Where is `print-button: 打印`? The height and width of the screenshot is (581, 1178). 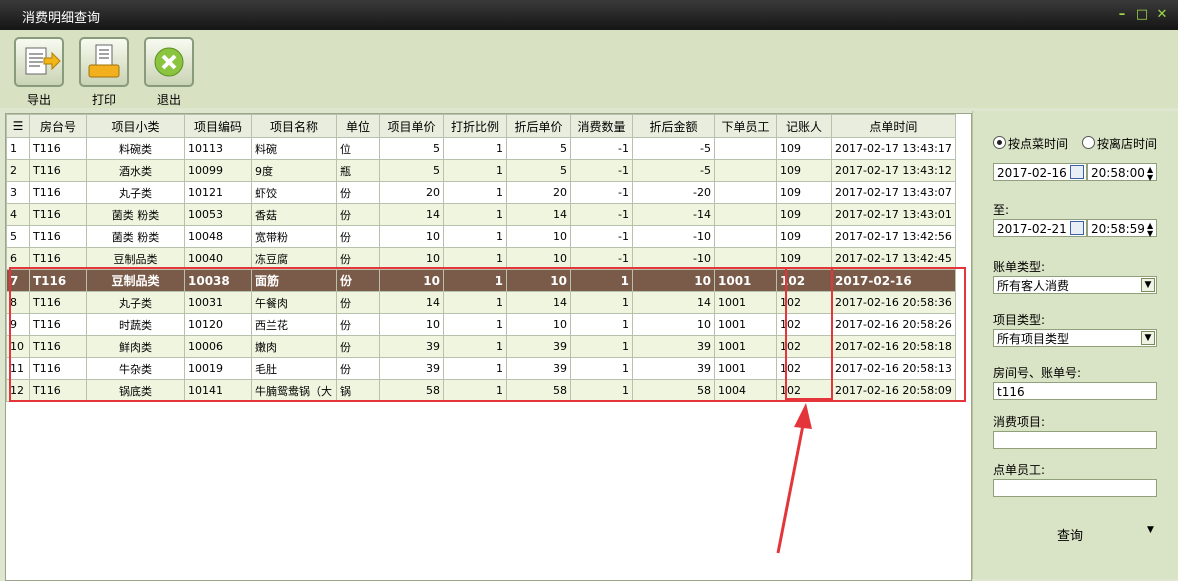 print-button: 打印 is located at coordinates (104, 72).